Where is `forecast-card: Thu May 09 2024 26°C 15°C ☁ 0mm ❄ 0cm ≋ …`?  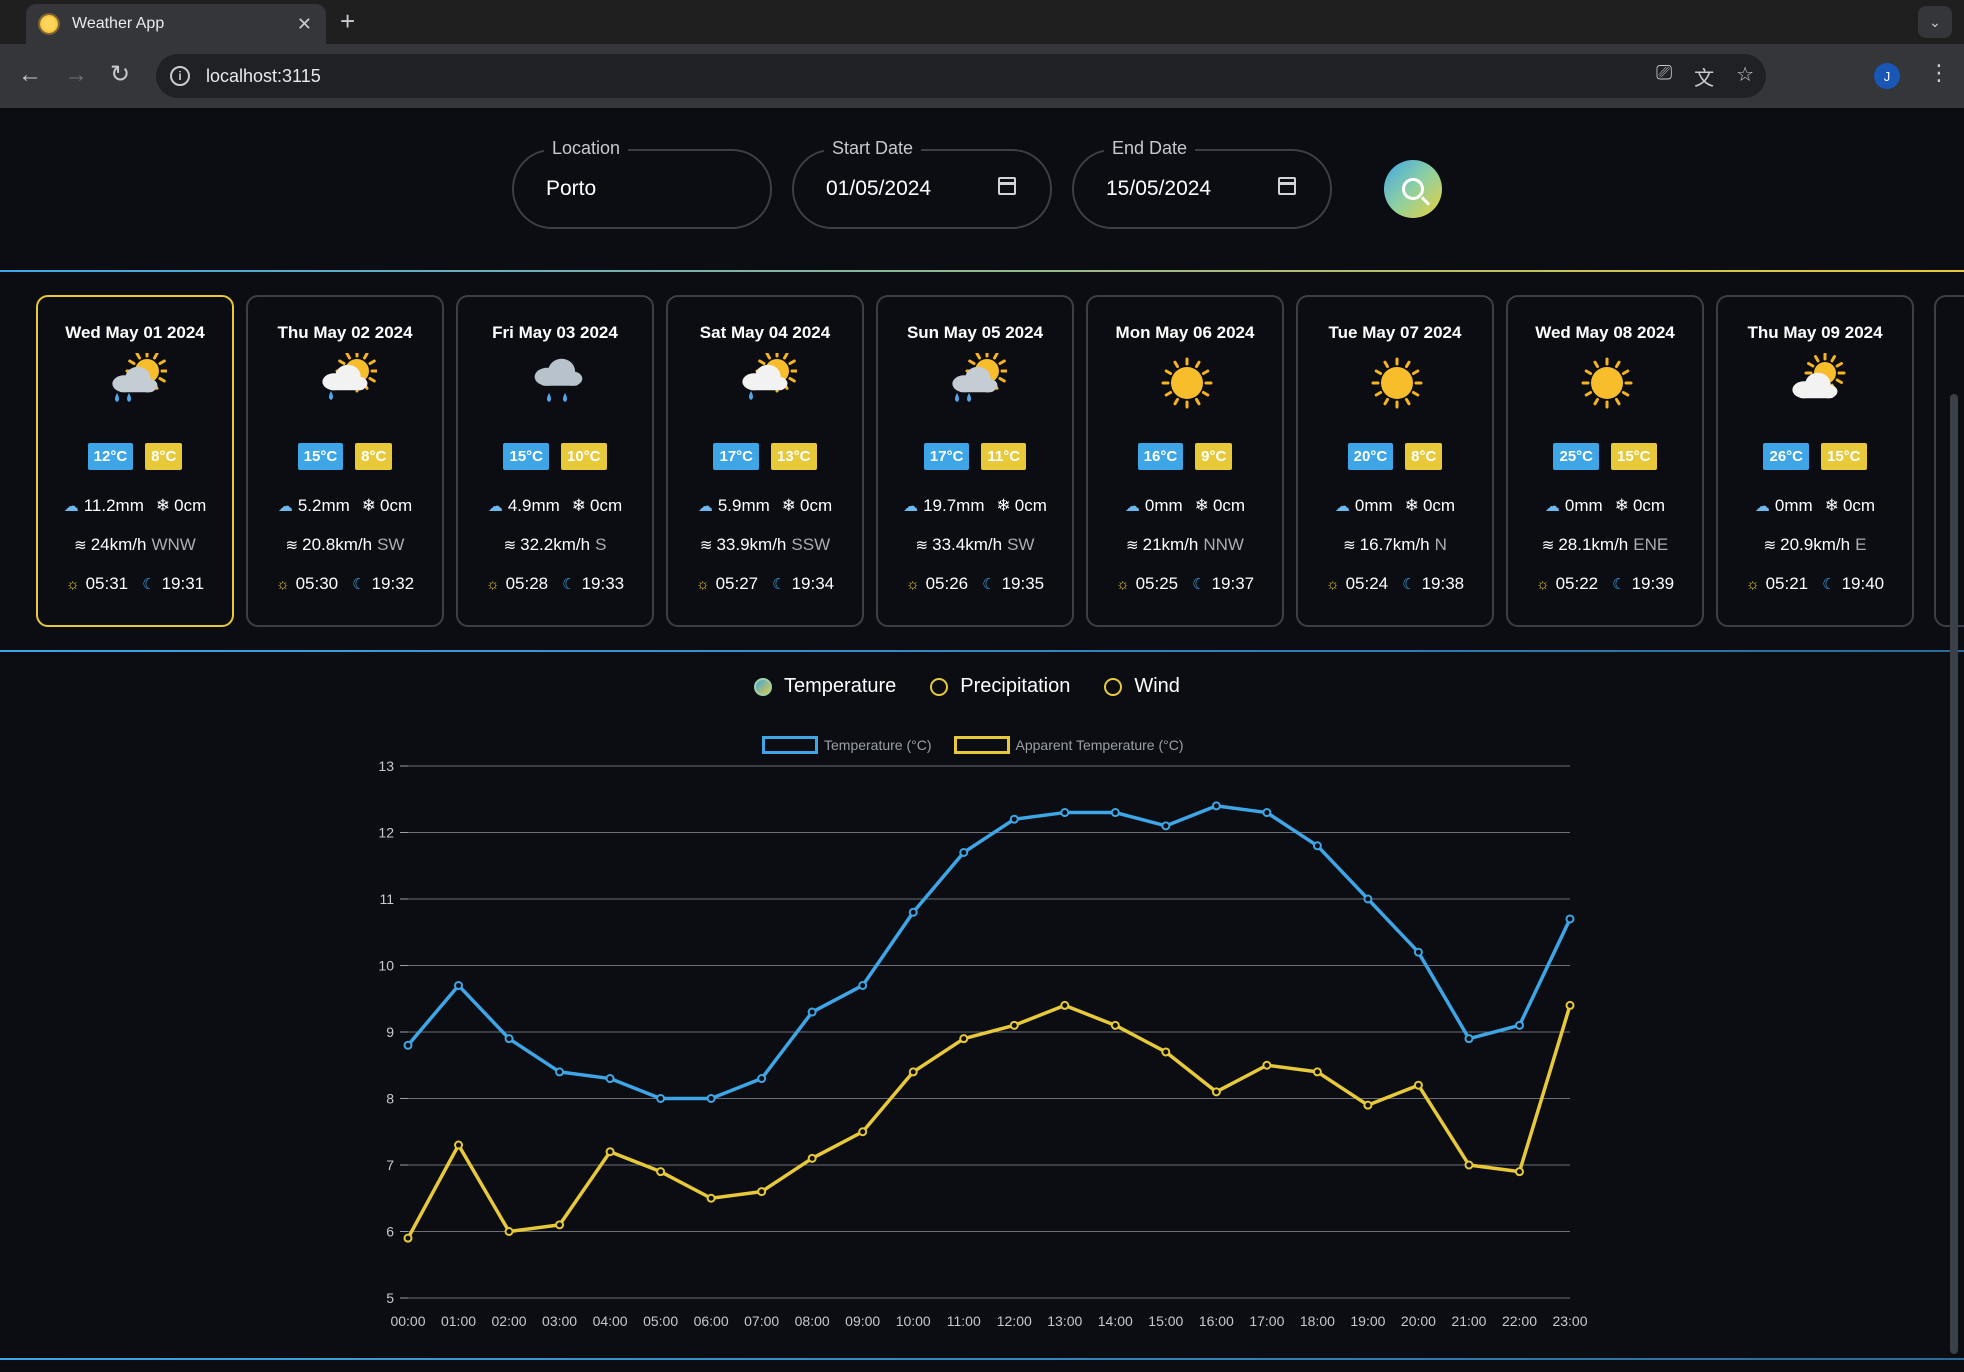 forecast-card: Thu May 09 2024 26°C 15°C ☁ 0mm ❄ 0cm ≋ … is located at coordinates (1815, 461).